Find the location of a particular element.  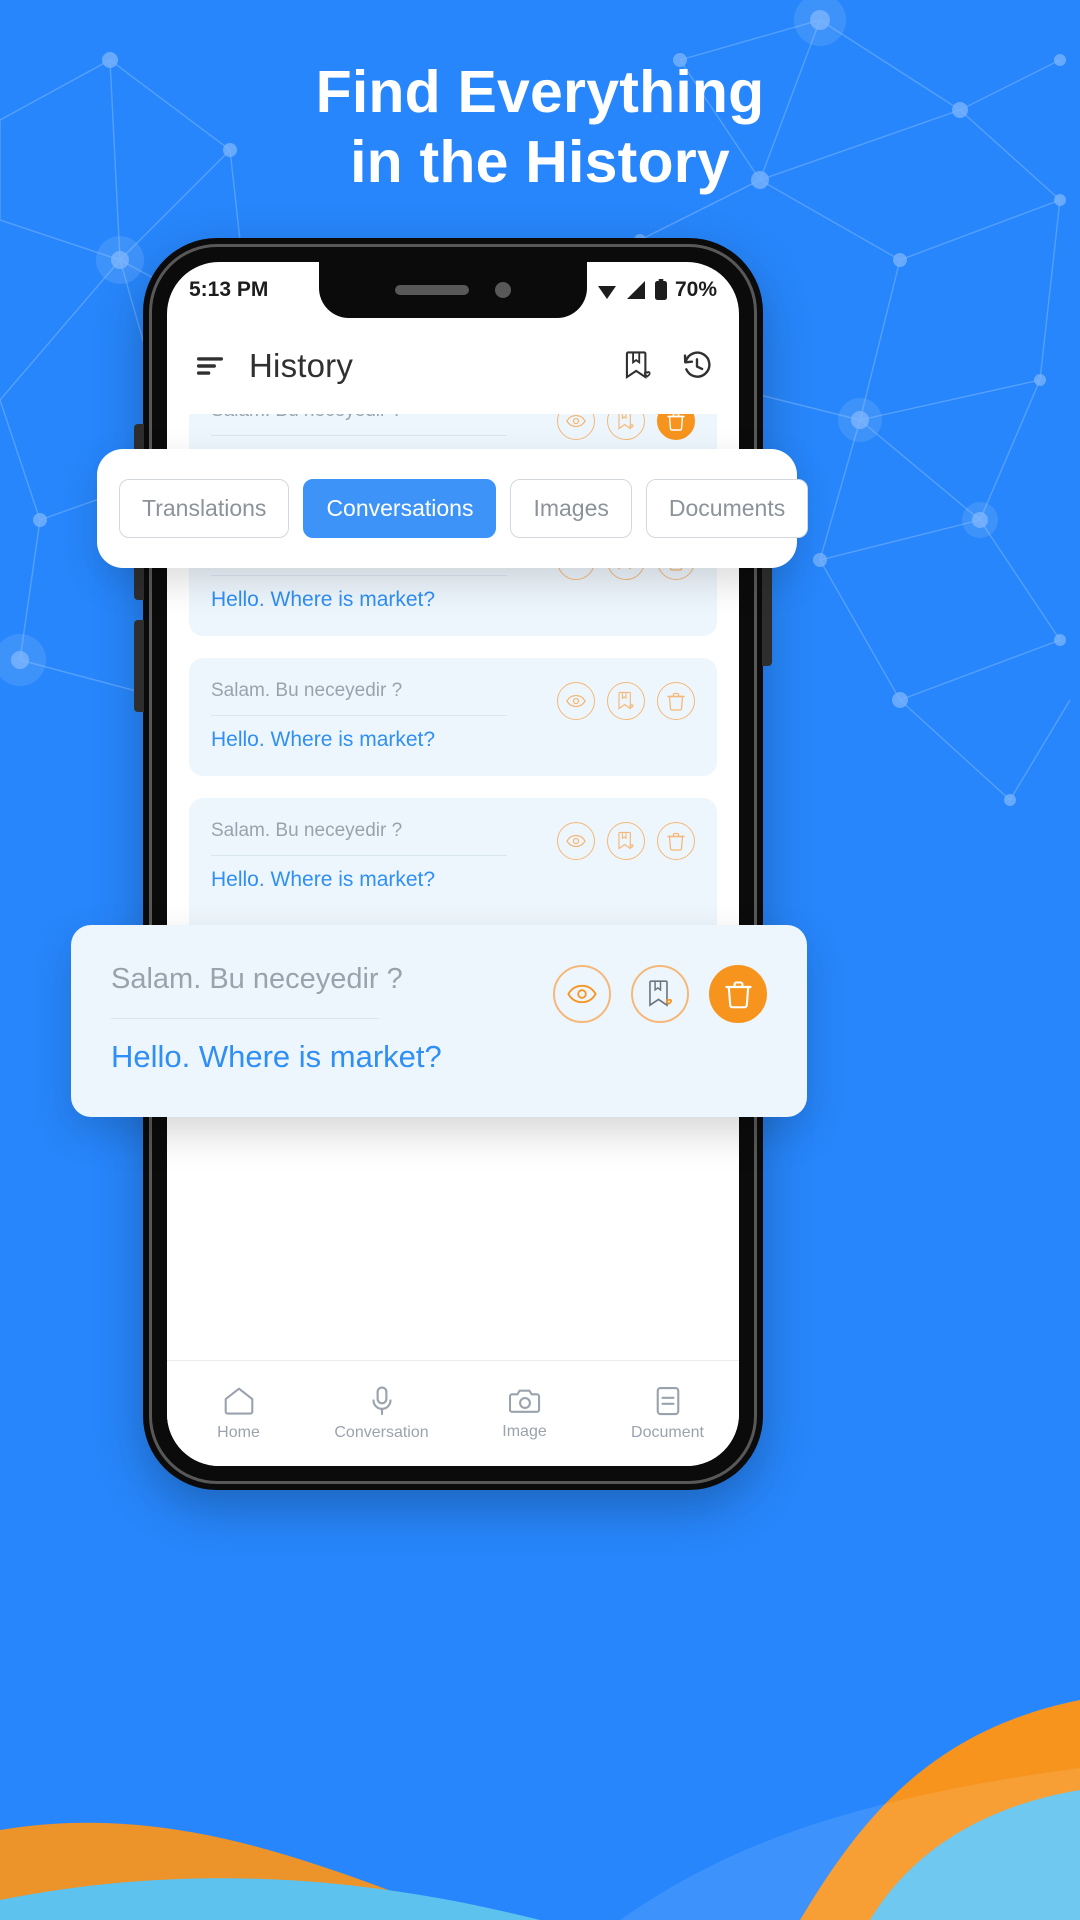

nav-item-document: Document is located at coordinates (667, 1414).